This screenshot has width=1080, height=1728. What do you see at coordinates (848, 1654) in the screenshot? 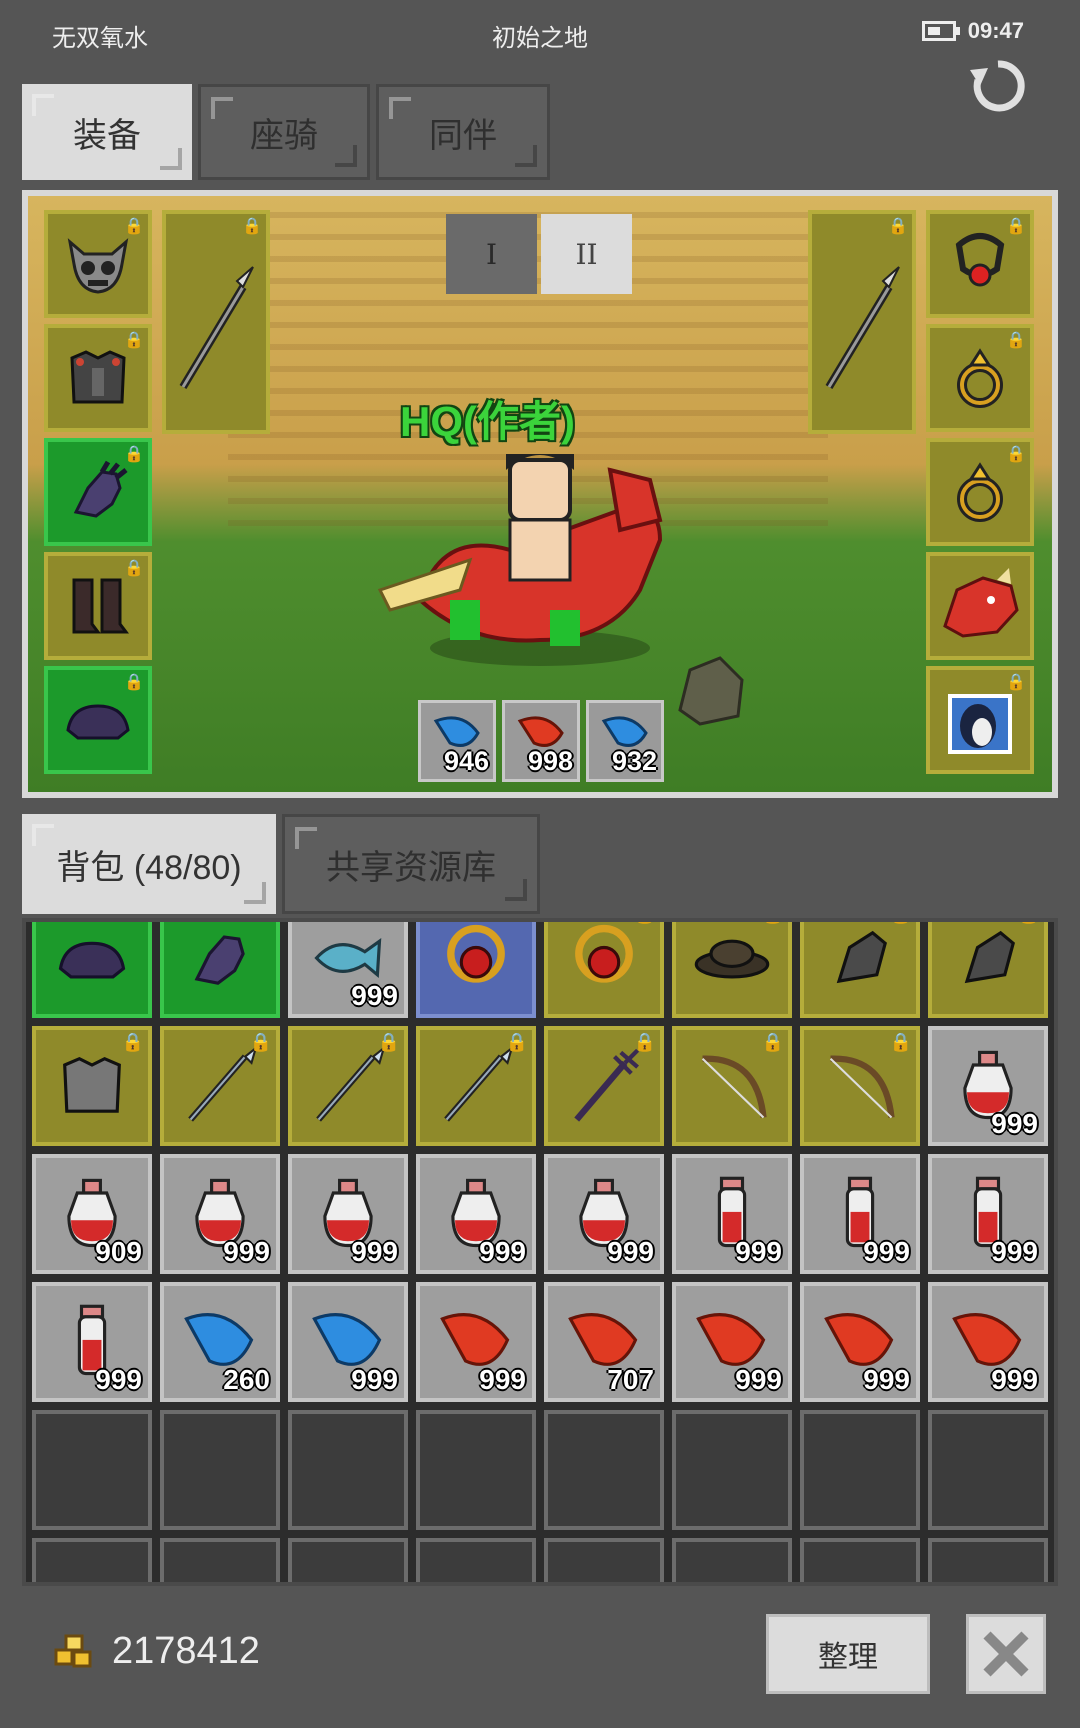
I see `sort-button: 整理` at bounding box center [848, 1654].